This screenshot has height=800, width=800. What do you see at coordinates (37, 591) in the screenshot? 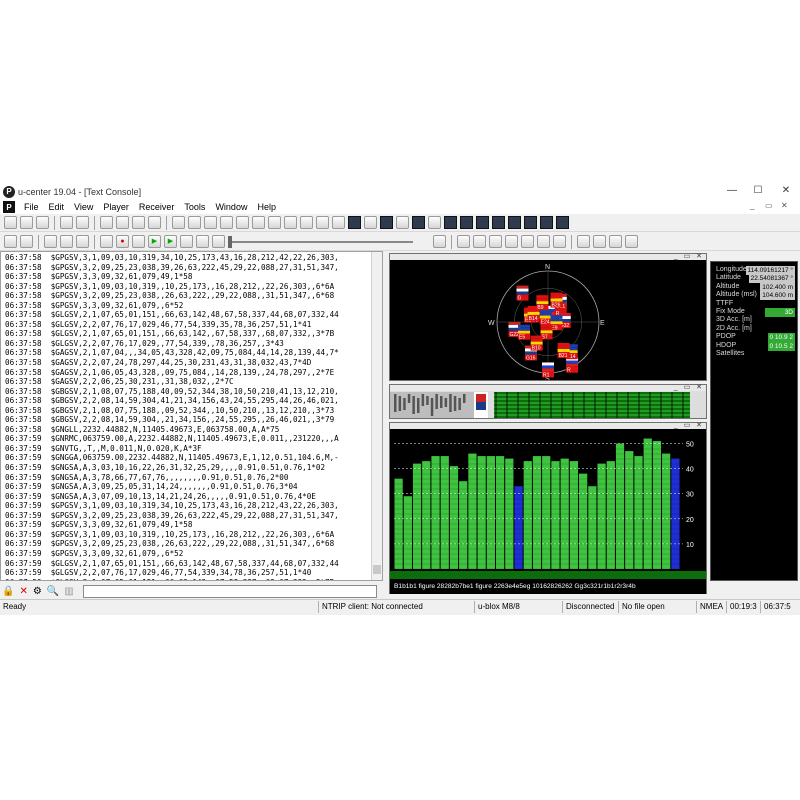
I see `filter-icon: ⚙` at bounding box center [37, 591].